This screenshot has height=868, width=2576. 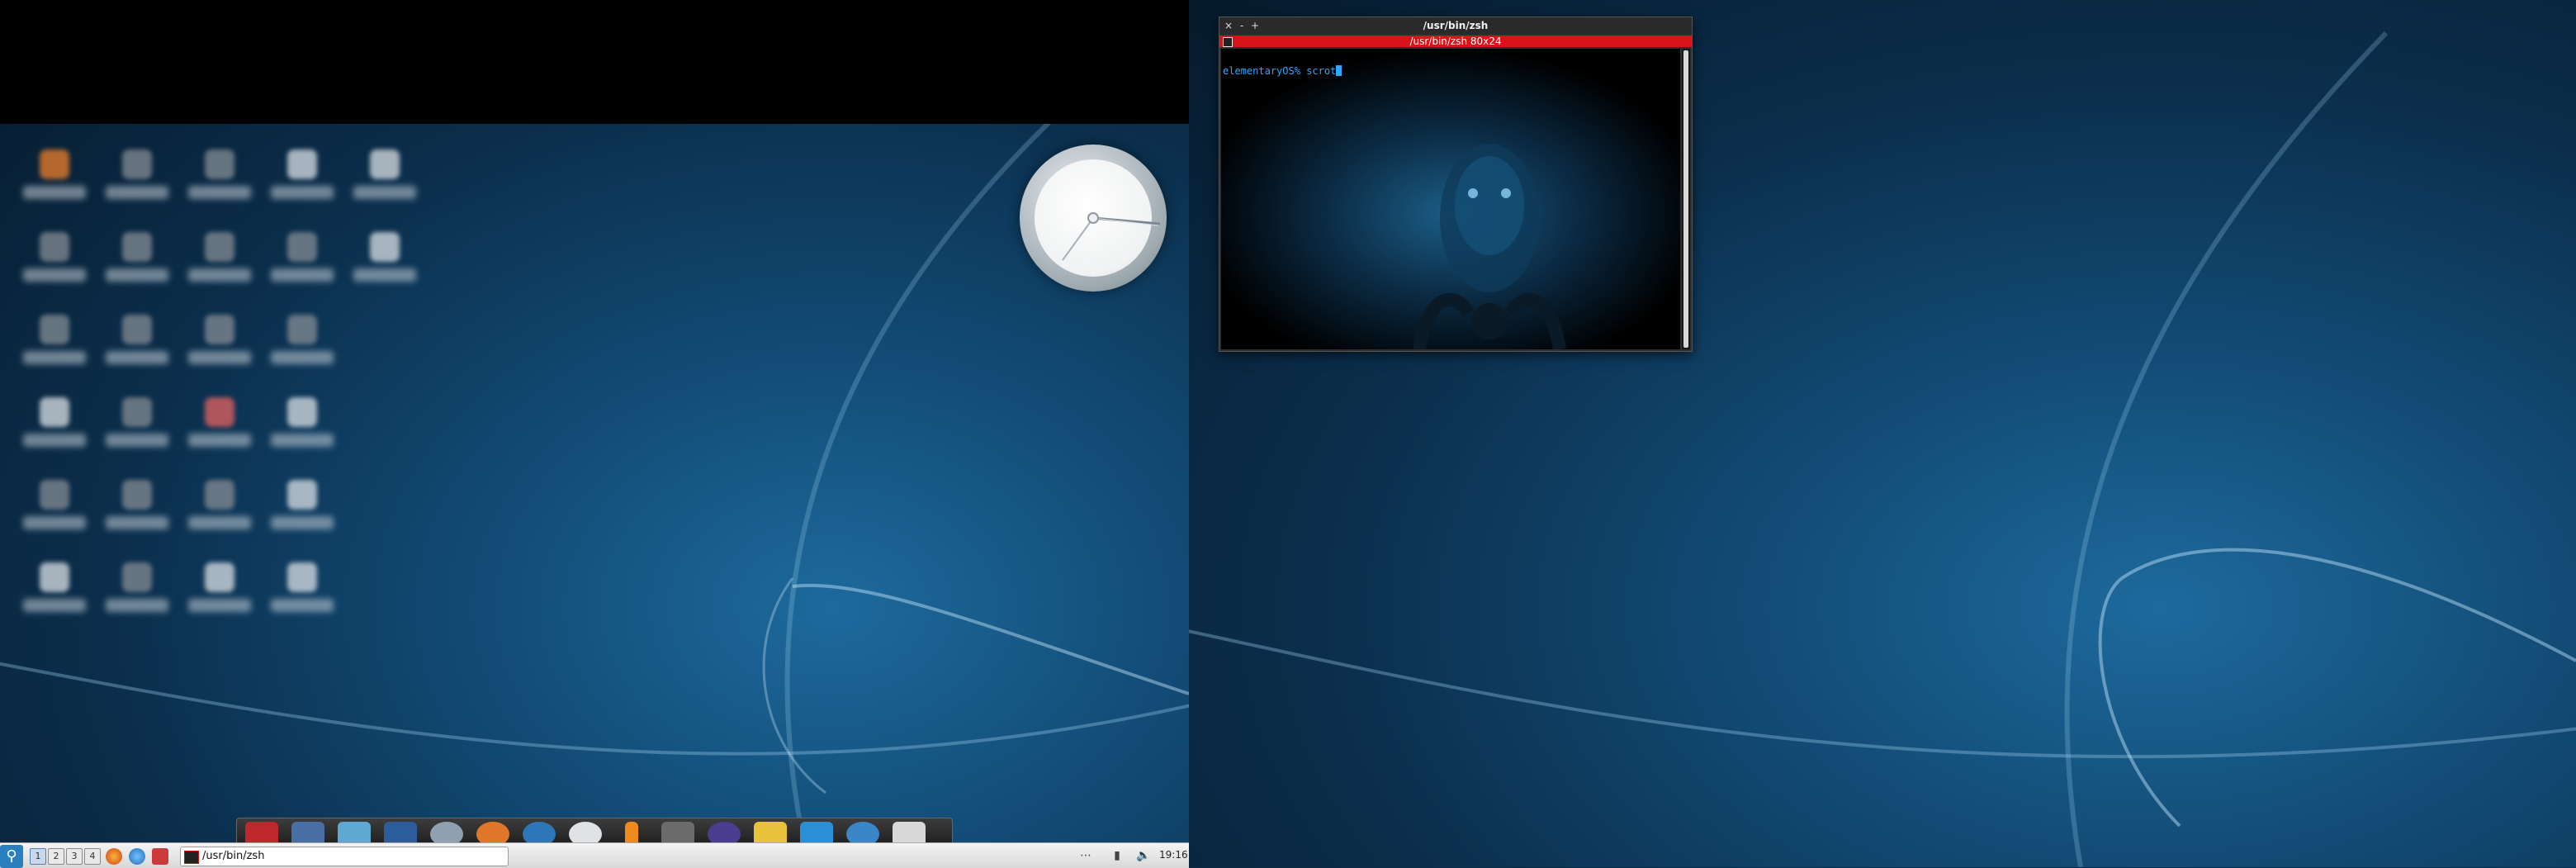 What do you see at coordinates (1255, 25) in the screenshot?
I see `maximize-button: +` at bounding box center [1255, 25].